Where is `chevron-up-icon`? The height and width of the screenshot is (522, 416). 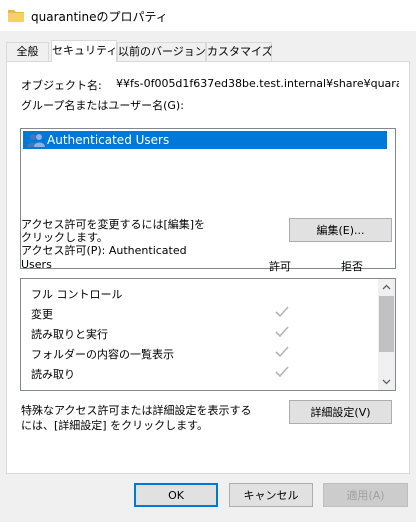 chevron-up-icon is located at coordinates (386, 287).